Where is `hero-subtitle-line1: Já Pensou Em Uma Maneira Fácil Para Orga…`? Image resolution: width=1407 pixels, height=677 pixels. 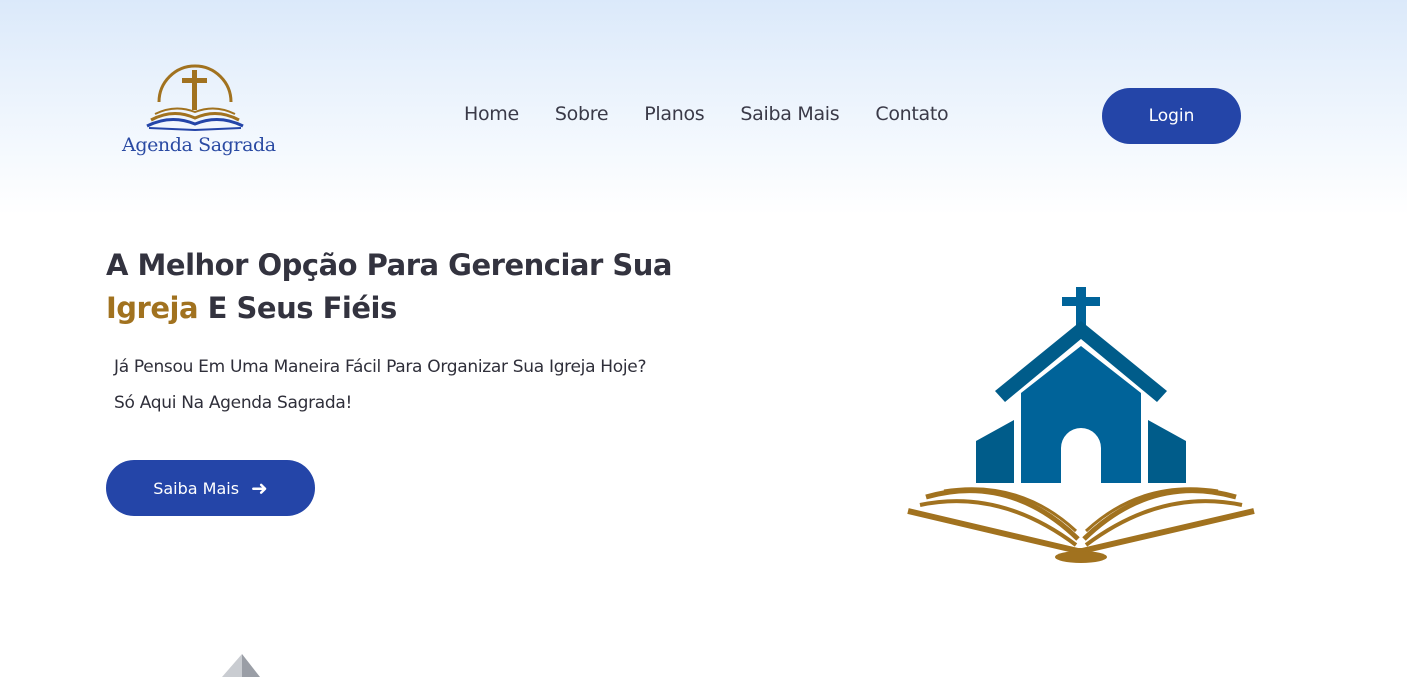
hero-subtitle-line1: Já Pensou Em Uma Maneira Fácil Para Orga… is located at coordinates (380, 367).